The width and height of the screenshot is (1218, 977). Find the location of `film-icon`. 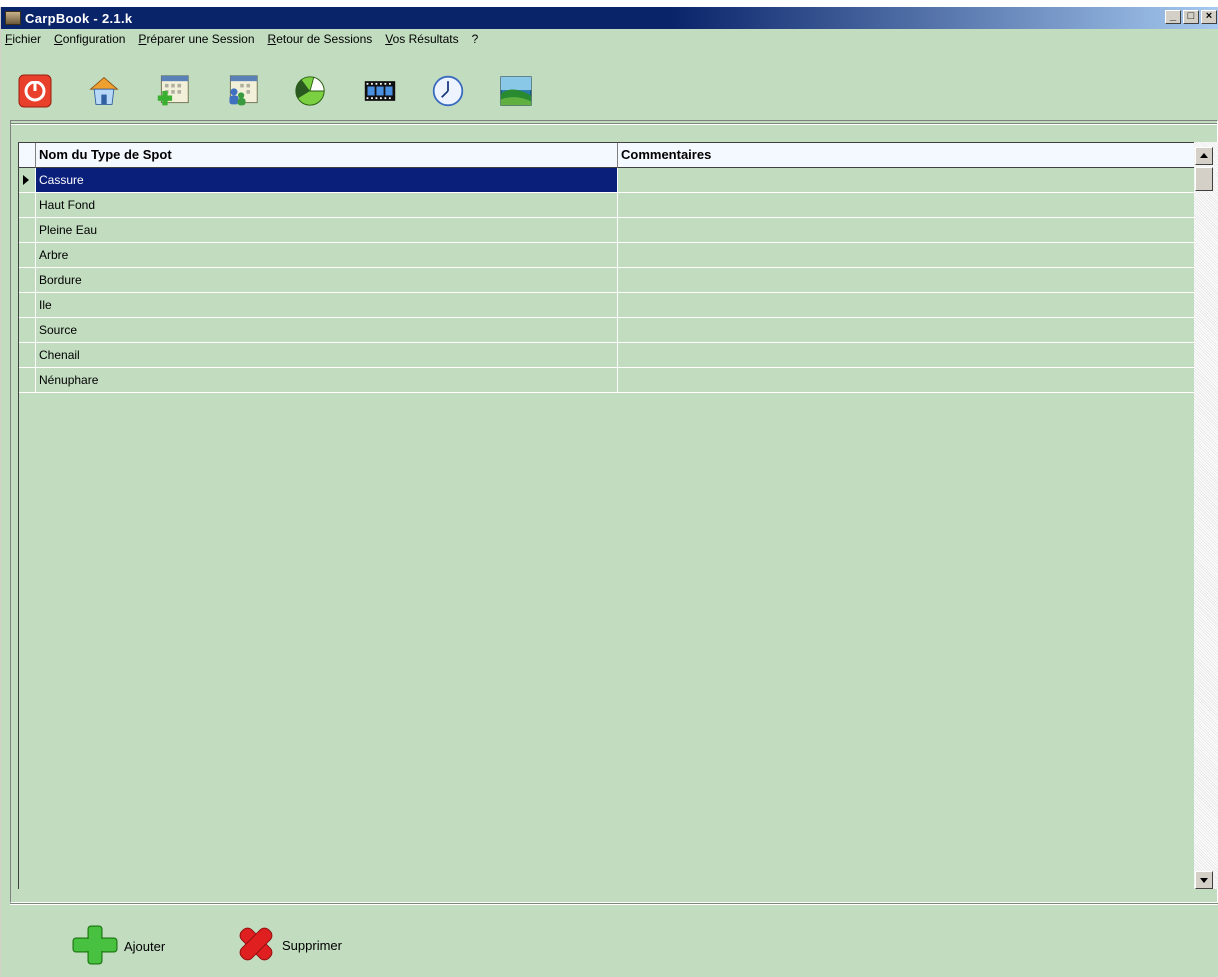

film-icon is located at coordinates (380, 91).